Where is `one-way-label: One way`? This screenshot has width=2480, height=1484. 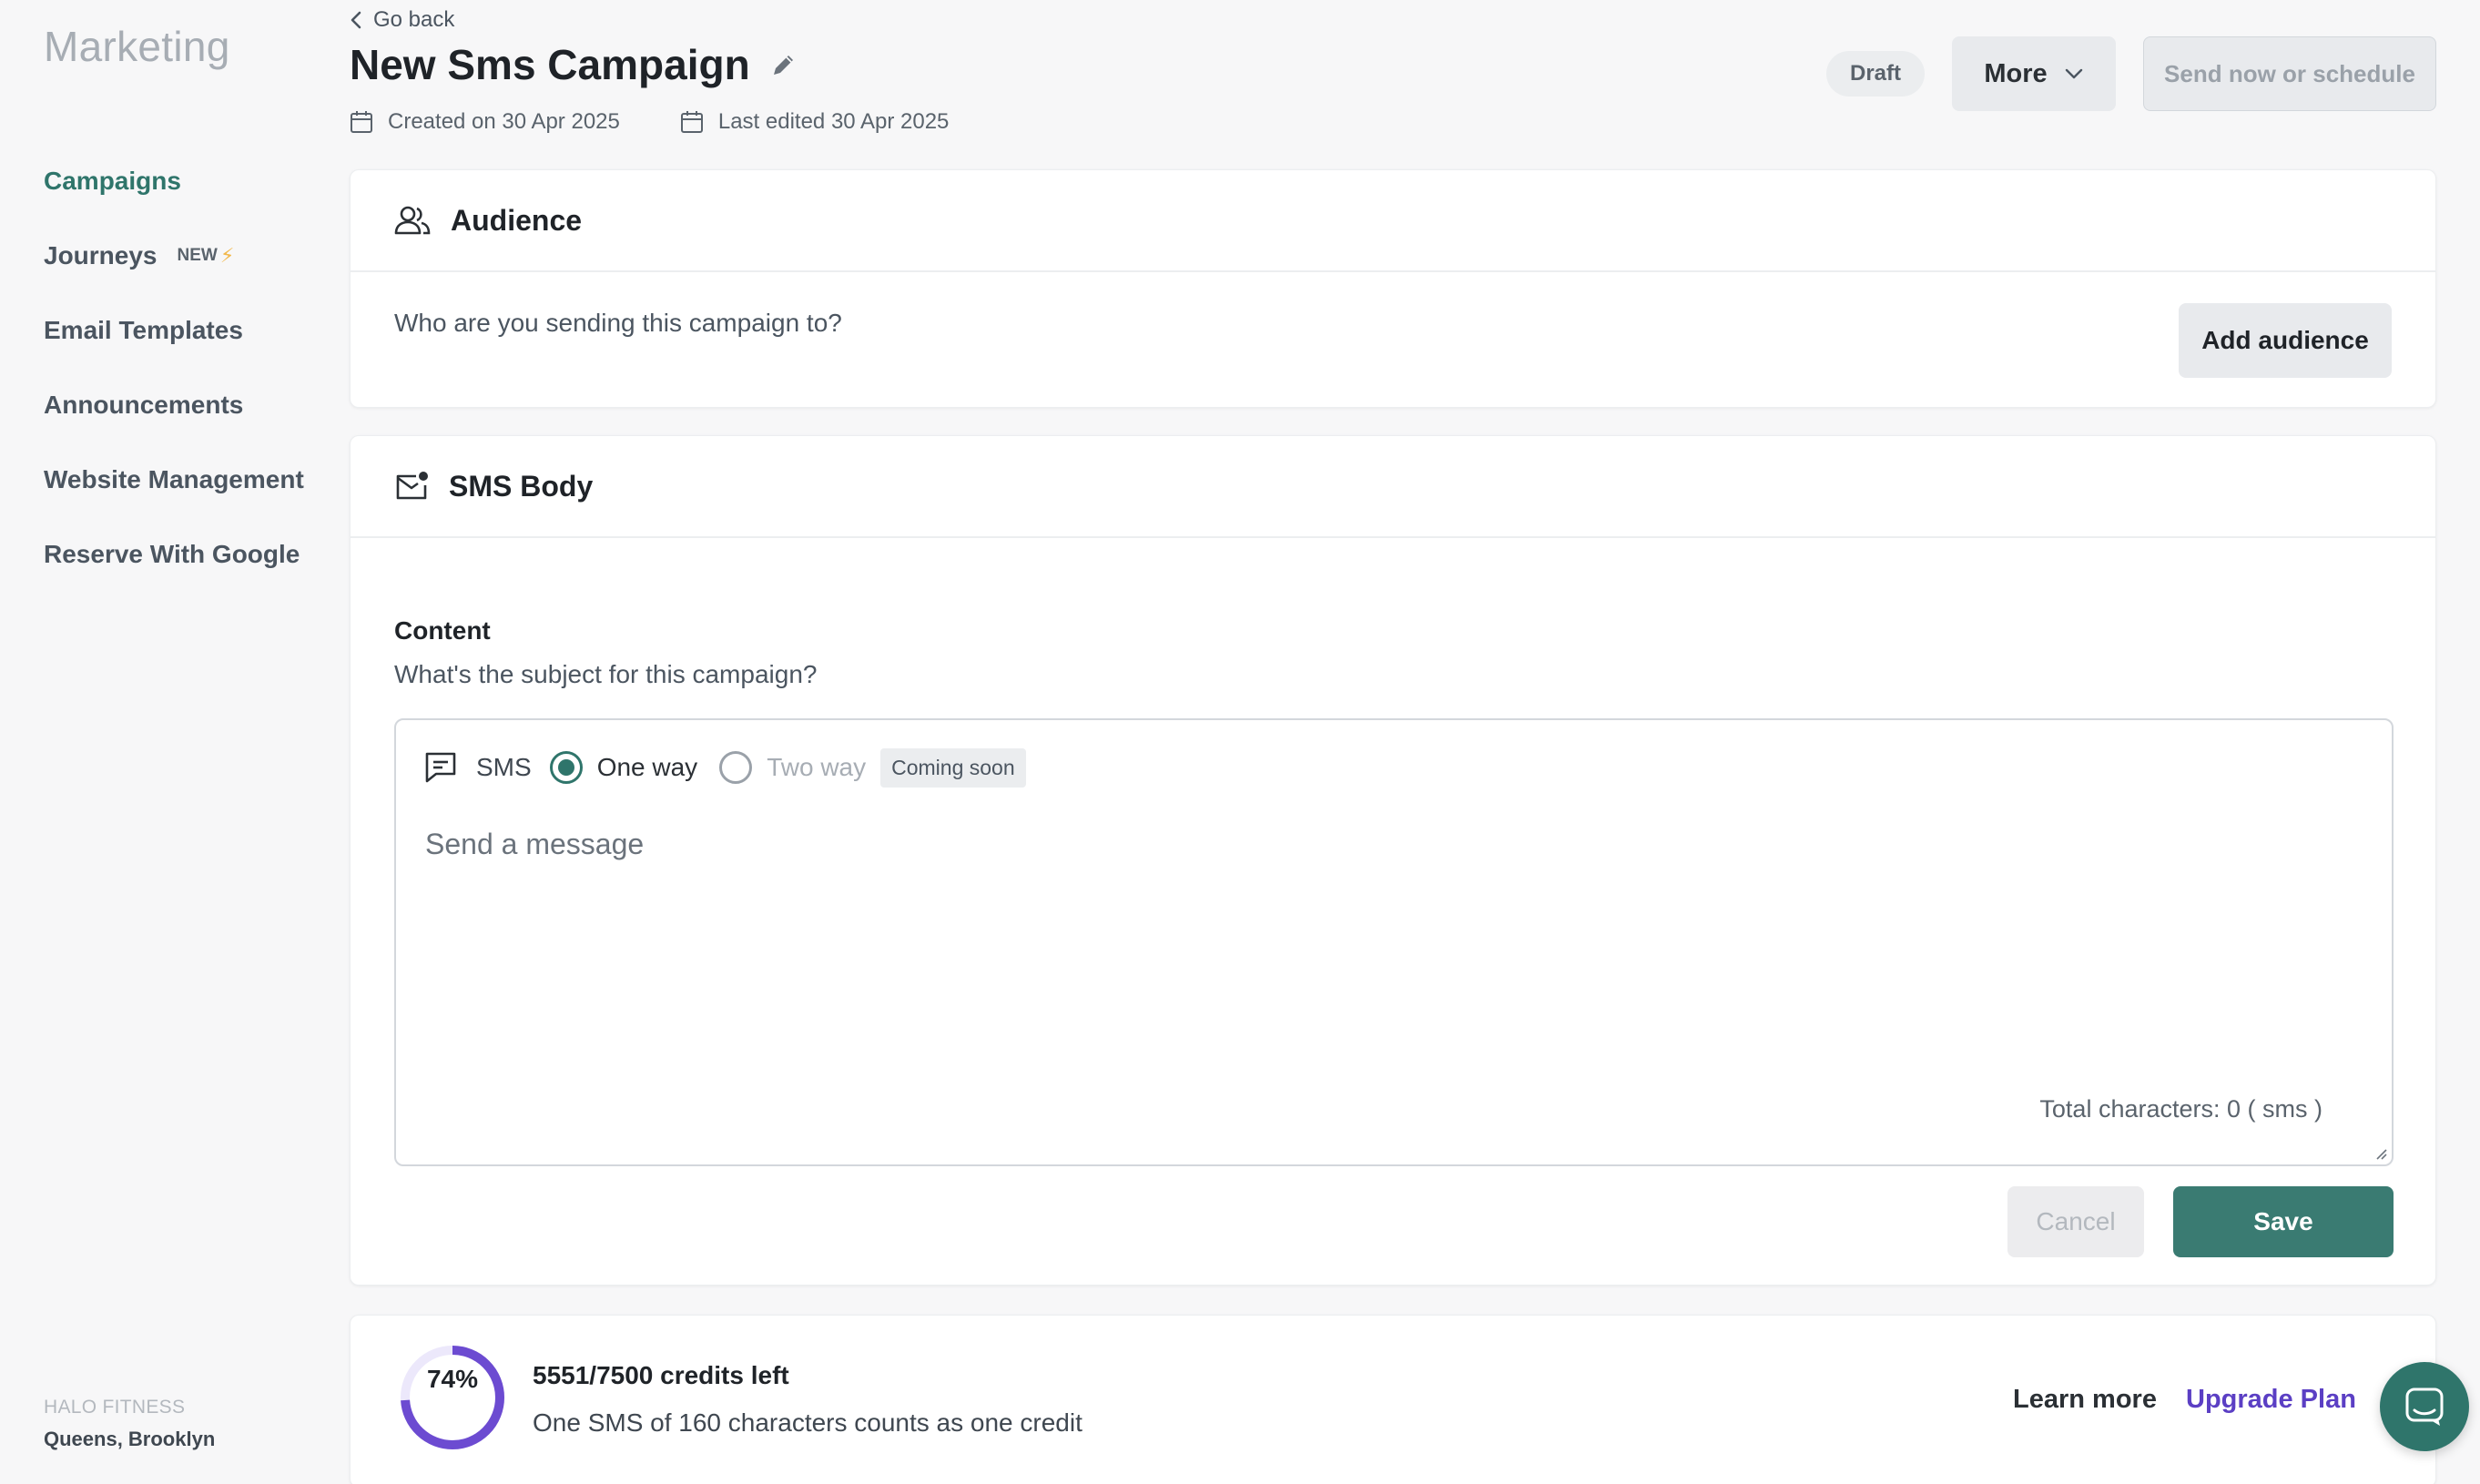
one-way-label: One way is located at coordinates (647, 767).